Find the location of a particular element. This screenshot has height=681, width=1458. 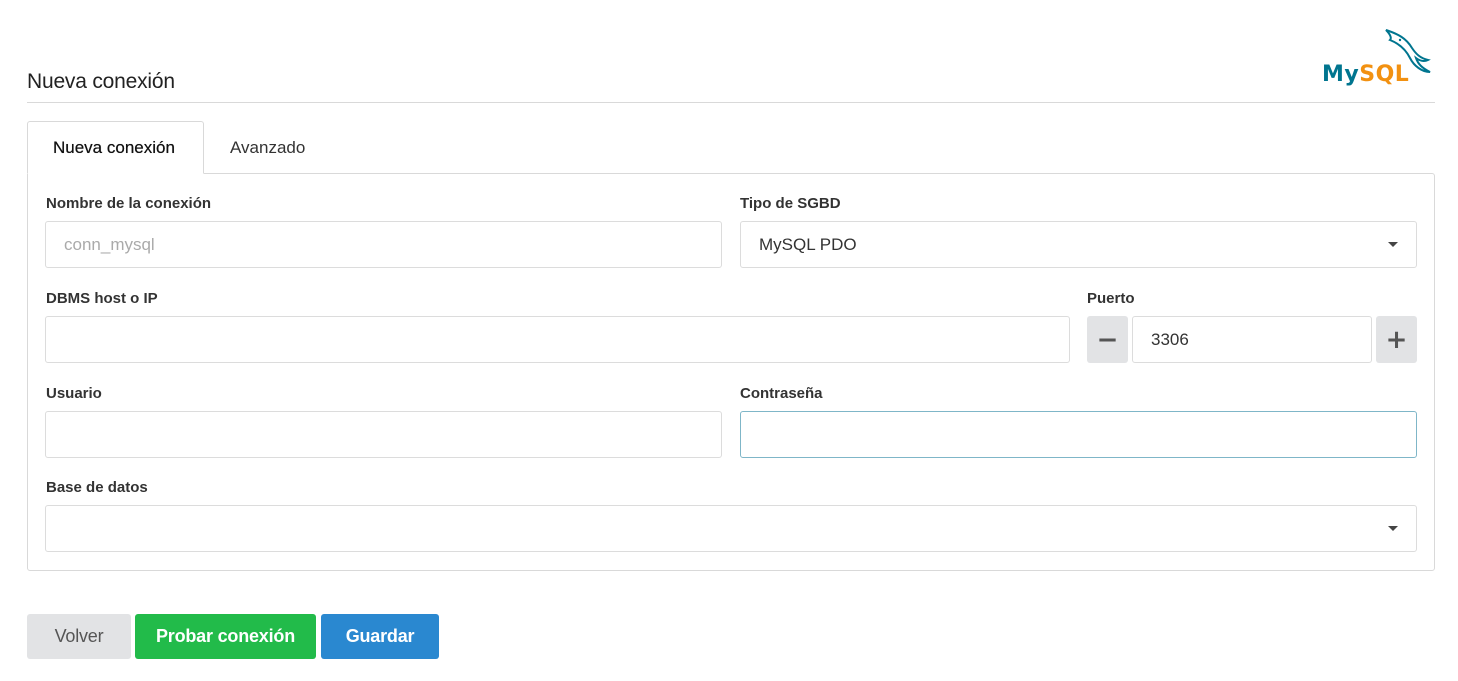

user-input is located at coordinates (383, 434).